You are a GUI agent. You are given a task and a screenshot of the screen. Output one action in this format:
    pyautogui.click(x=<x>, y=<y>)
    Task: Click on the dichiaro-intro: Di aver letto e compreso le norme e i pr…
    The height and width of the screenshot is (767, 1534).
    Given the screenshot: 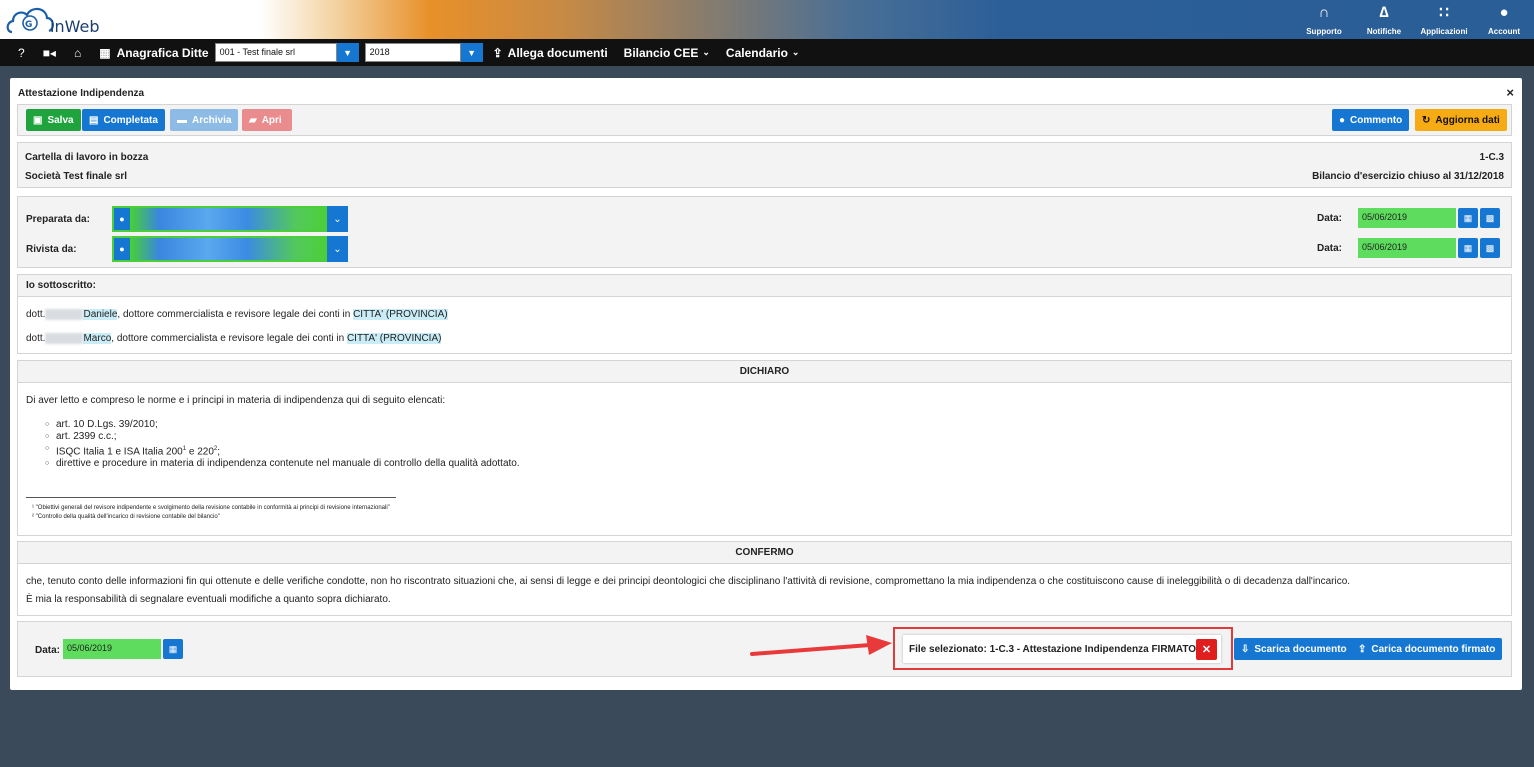 What is the action you would take?
    pyautogui.click(x=236, y=400)
    